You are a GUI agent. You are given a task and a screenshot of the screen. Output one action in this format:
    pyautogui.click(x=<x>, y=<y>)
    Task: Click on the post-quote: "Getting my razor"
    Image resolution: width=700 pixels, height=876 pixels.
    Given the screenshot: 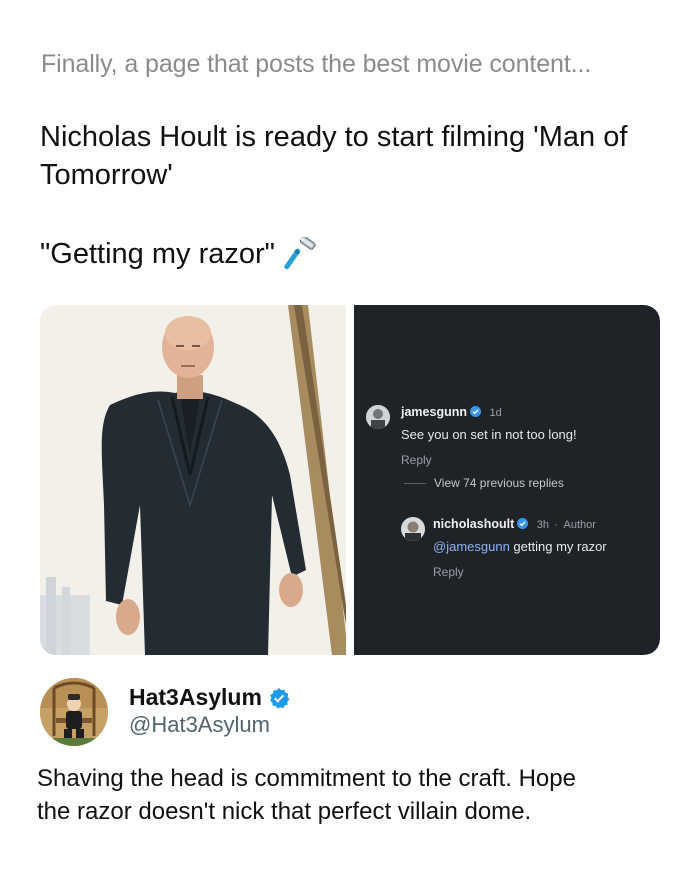 What is the action you would take?
    pyautogui.click(x=350, y=254)
    